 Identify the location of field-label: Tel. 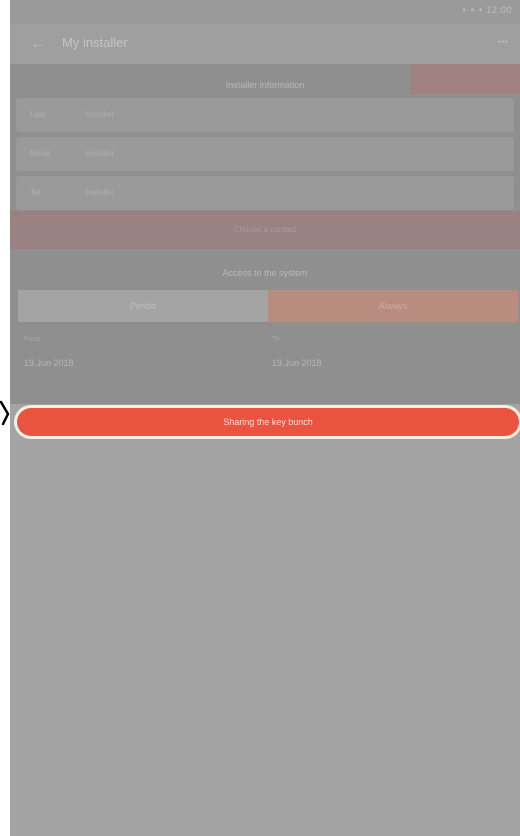
(35, 192).